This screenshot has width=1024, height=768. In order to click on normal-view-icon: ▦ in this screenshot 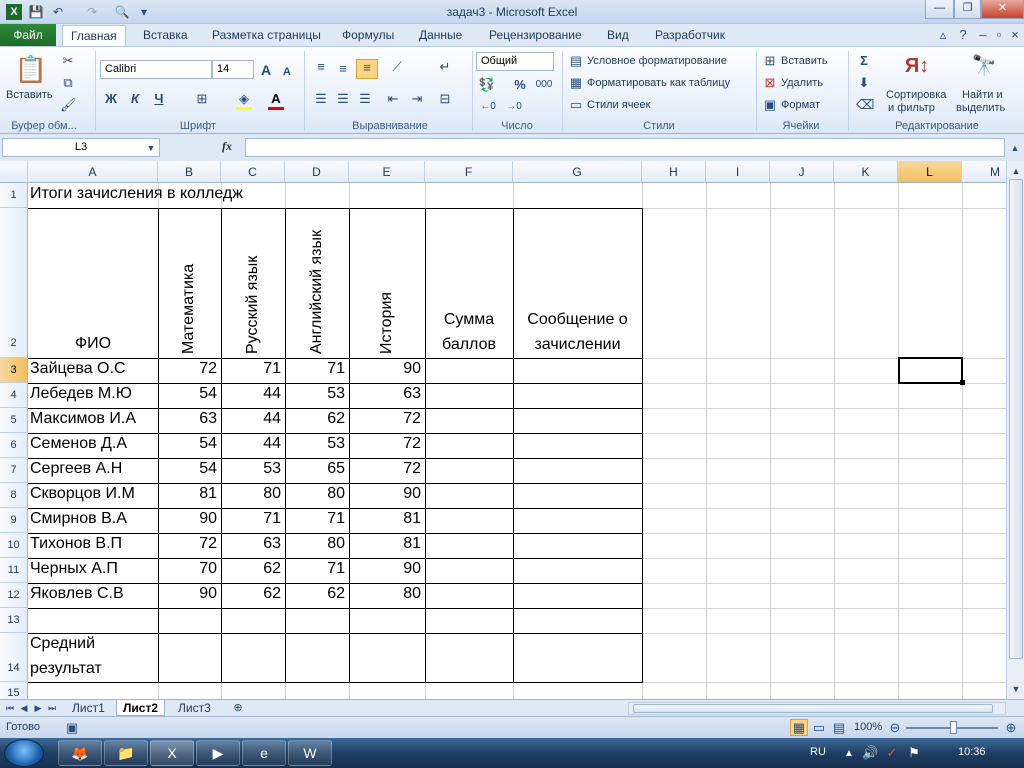, I will do `click(799, 727)`.